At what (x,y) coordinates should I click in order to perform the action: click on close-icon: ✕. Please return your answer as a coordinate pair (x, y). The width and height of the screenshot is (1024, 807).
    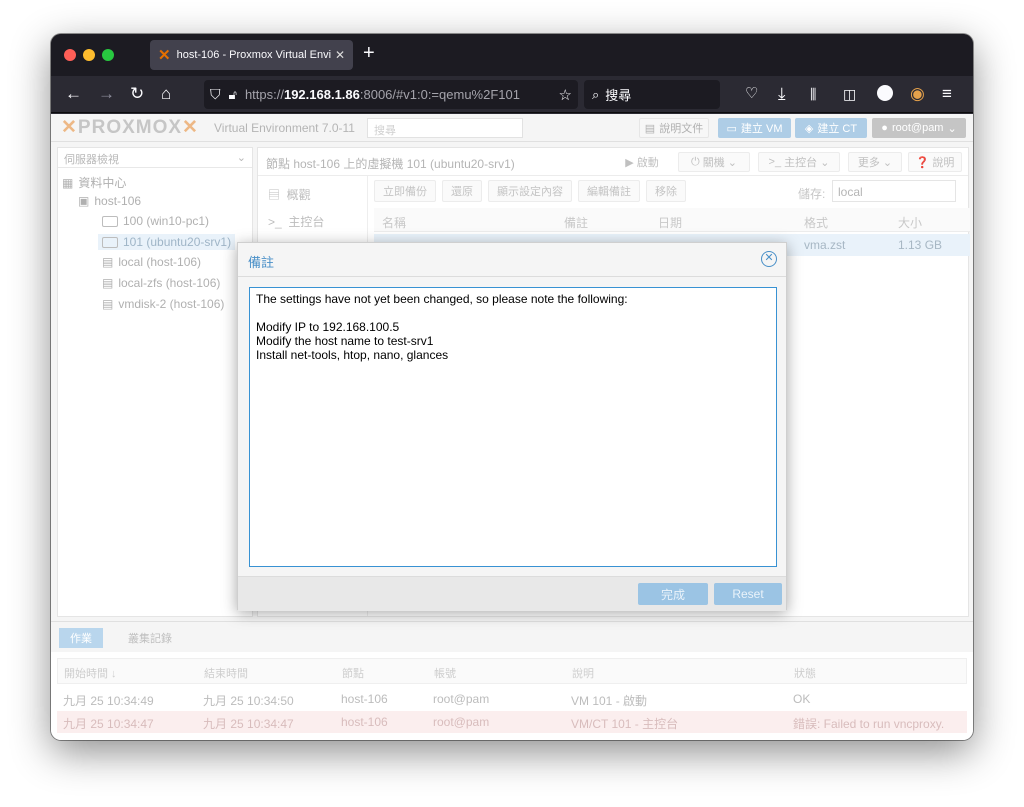
    Looking at the image, I should click on (769, 259).